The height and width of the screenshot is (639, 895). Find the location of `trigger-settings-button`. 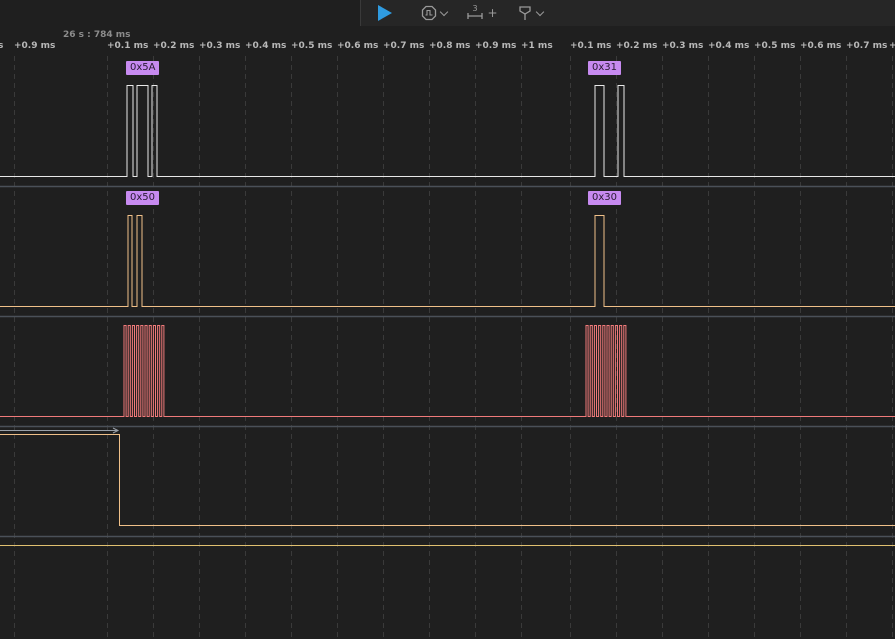

trigger-settings-button is located at coordinates (434, 13).